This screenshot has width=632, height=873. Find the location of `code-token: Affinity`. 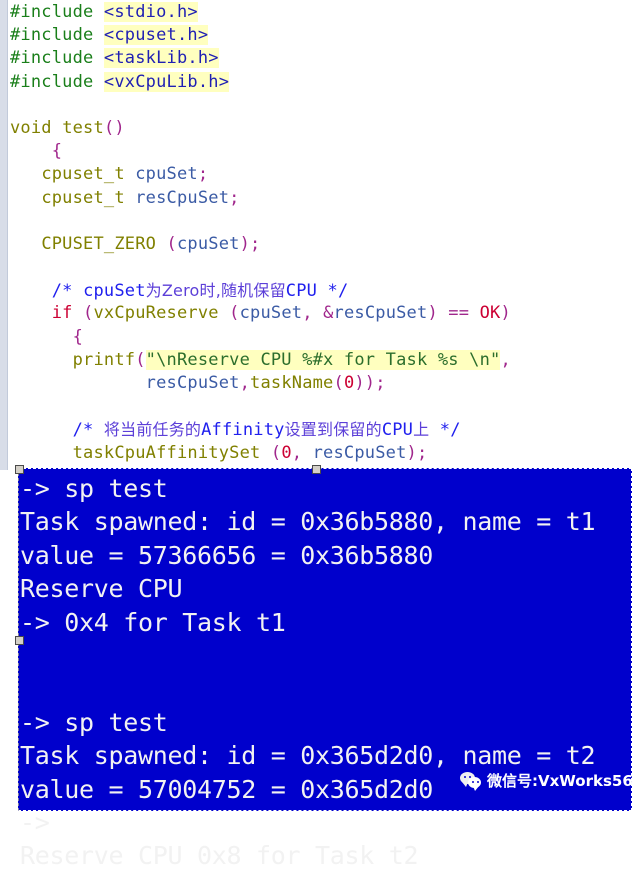

code-token: Affinity is located at coordinates (243, 430).